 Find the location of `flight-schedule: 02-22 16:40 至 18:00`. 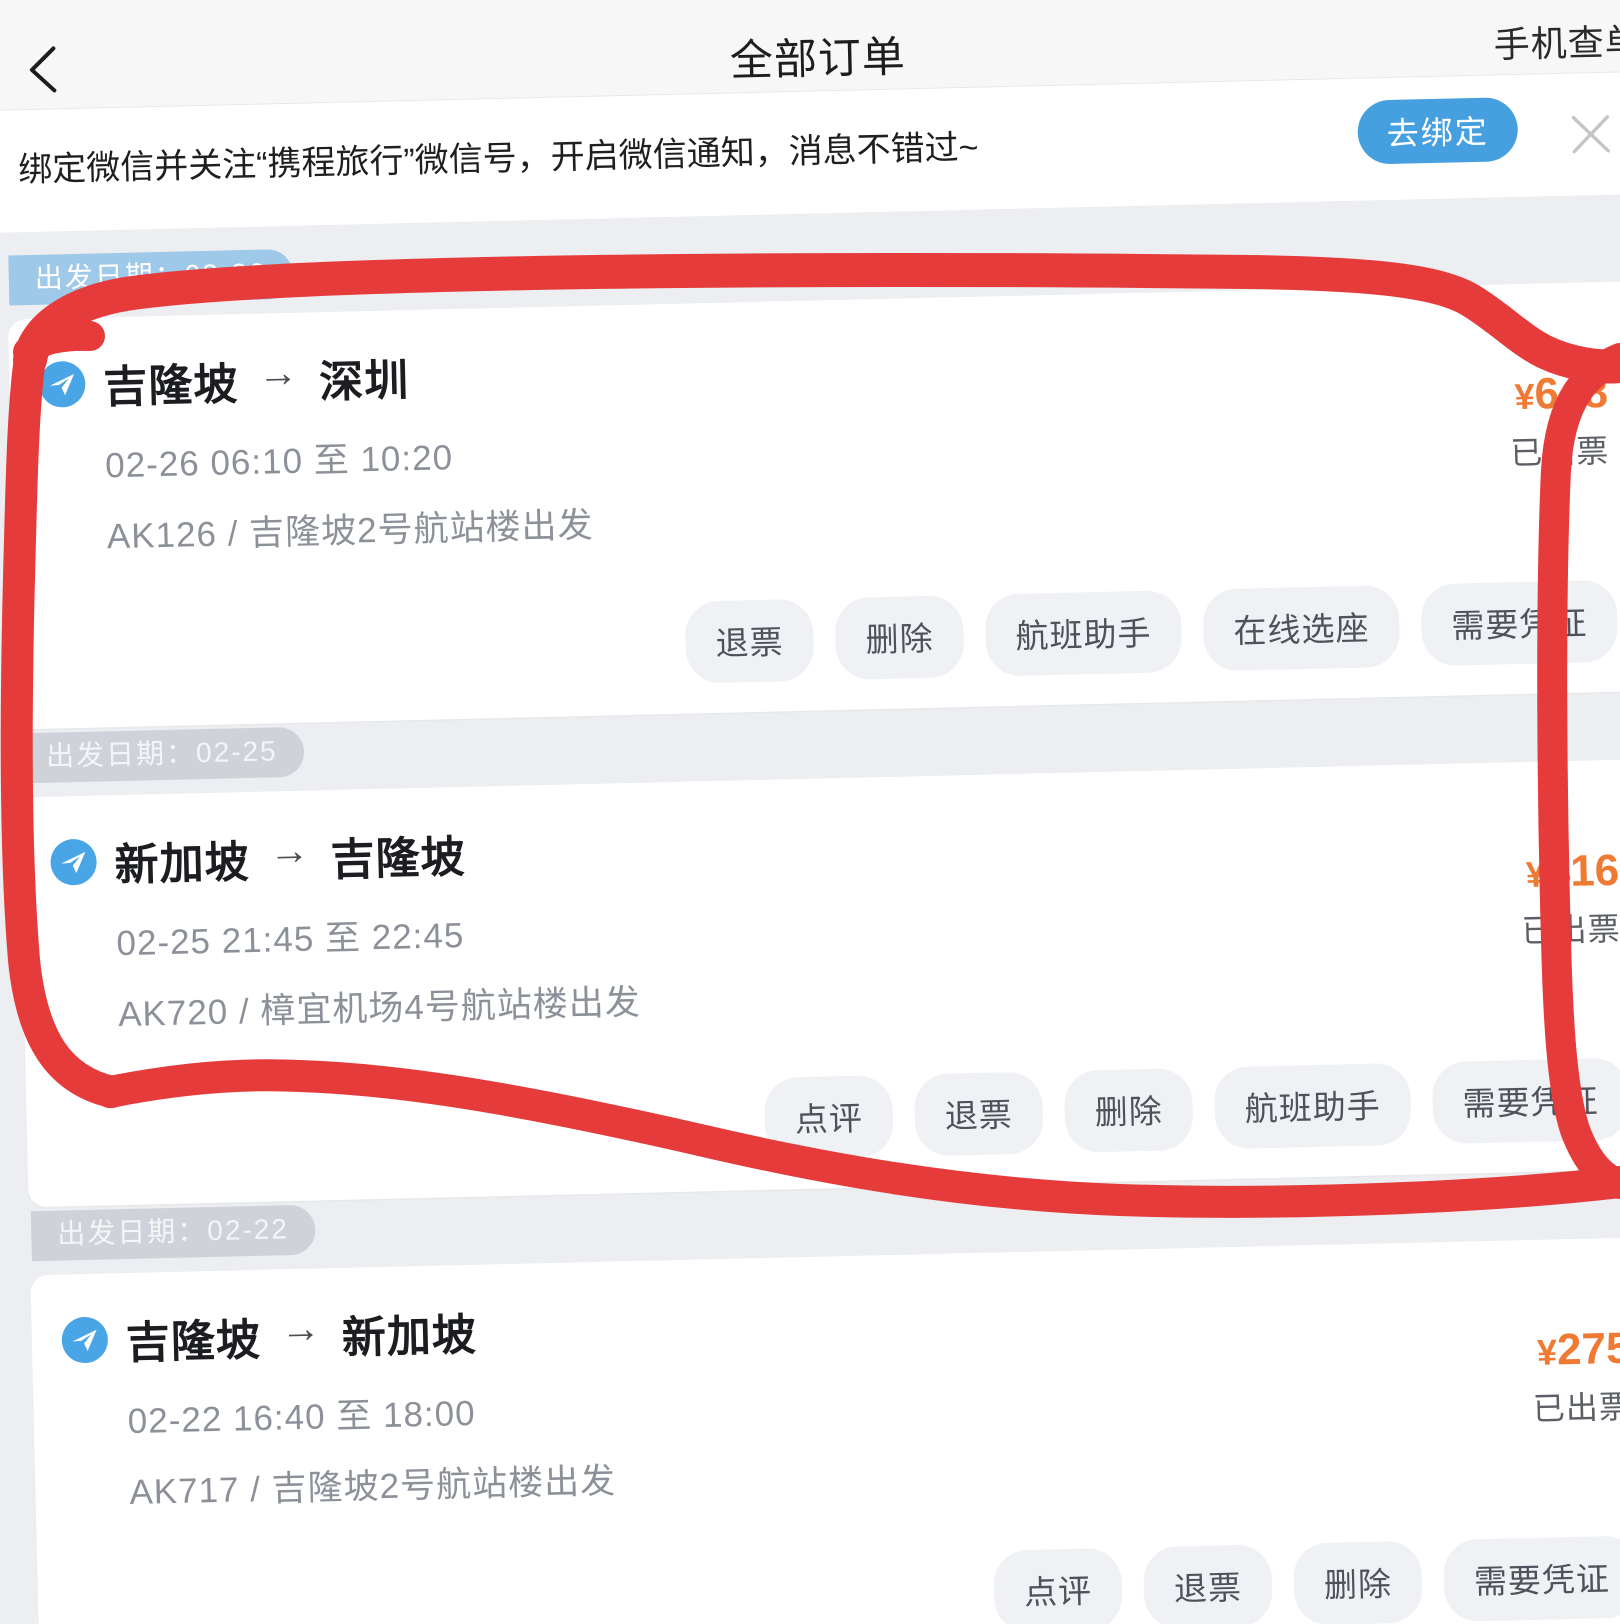

flight-schedule: 02-22 16:40 至 18:00 is located at coordinates (302, 1417).